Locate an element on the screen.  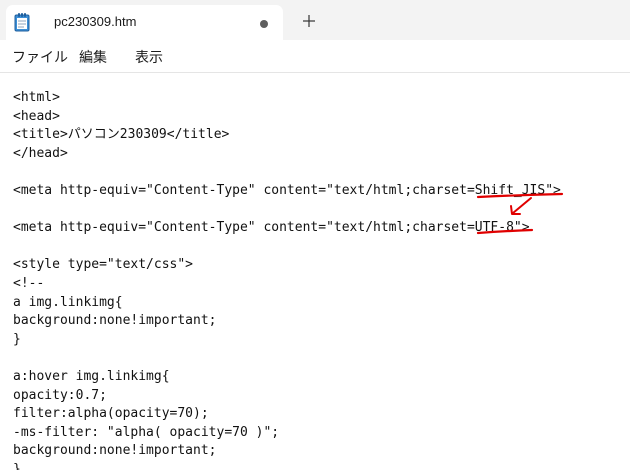
code-line: <html> is located at coordinates (36, 97).